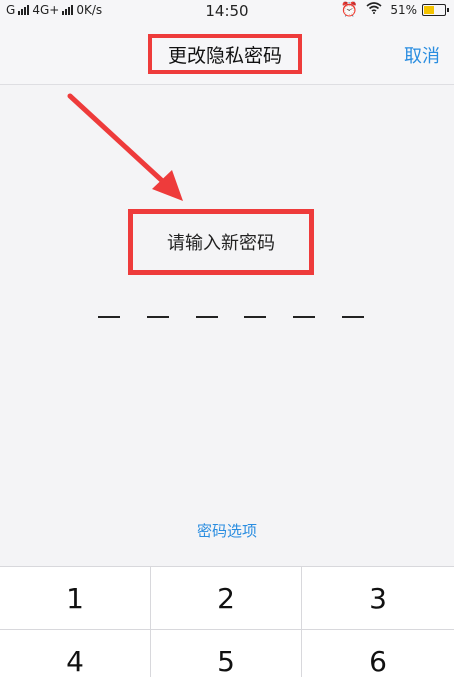 Image resolution: width=454 pixels, height=677 pixels. What do you see at coordinates (75, 598) in the screenshot?
I see `key-1: 1` at bounding box center [75, 598].